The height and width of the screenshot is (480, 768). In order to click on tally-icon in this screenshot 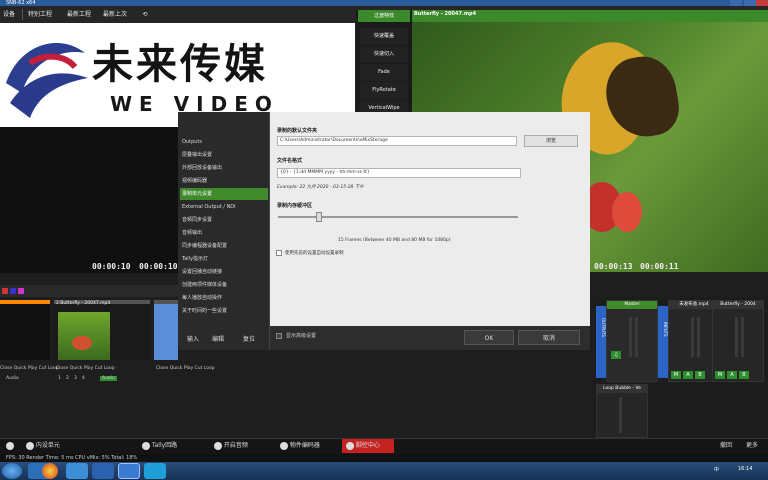, I will do `click(146, 445)`.